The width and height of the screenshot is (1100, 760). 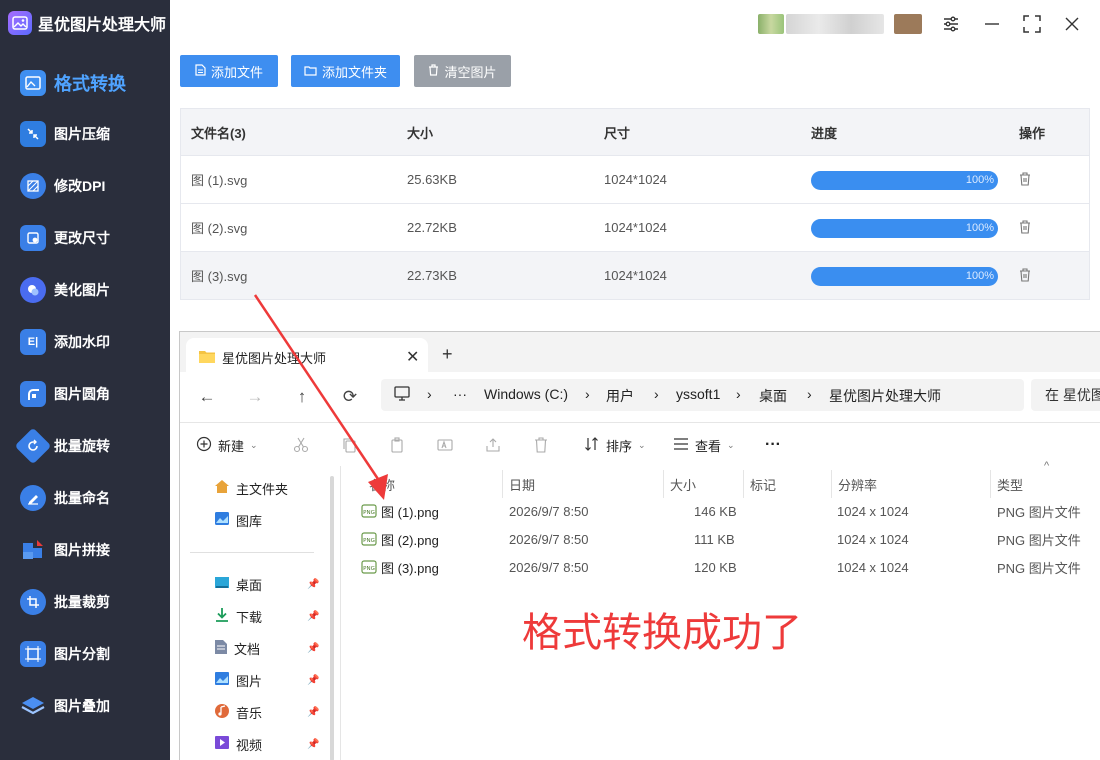 What do you see at coordinates (1045, 484) in the screenshot?
I see `column-header-type: 类型` at bounding box center [1045, 484].